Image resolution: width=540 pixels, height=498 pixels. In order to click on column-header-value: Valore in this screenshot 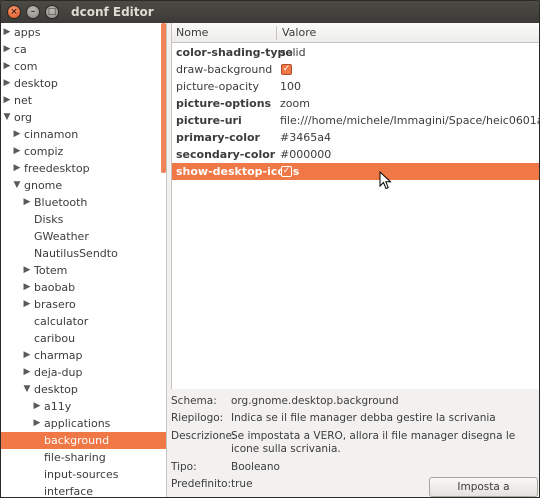, I will do `click(299, 33)`.